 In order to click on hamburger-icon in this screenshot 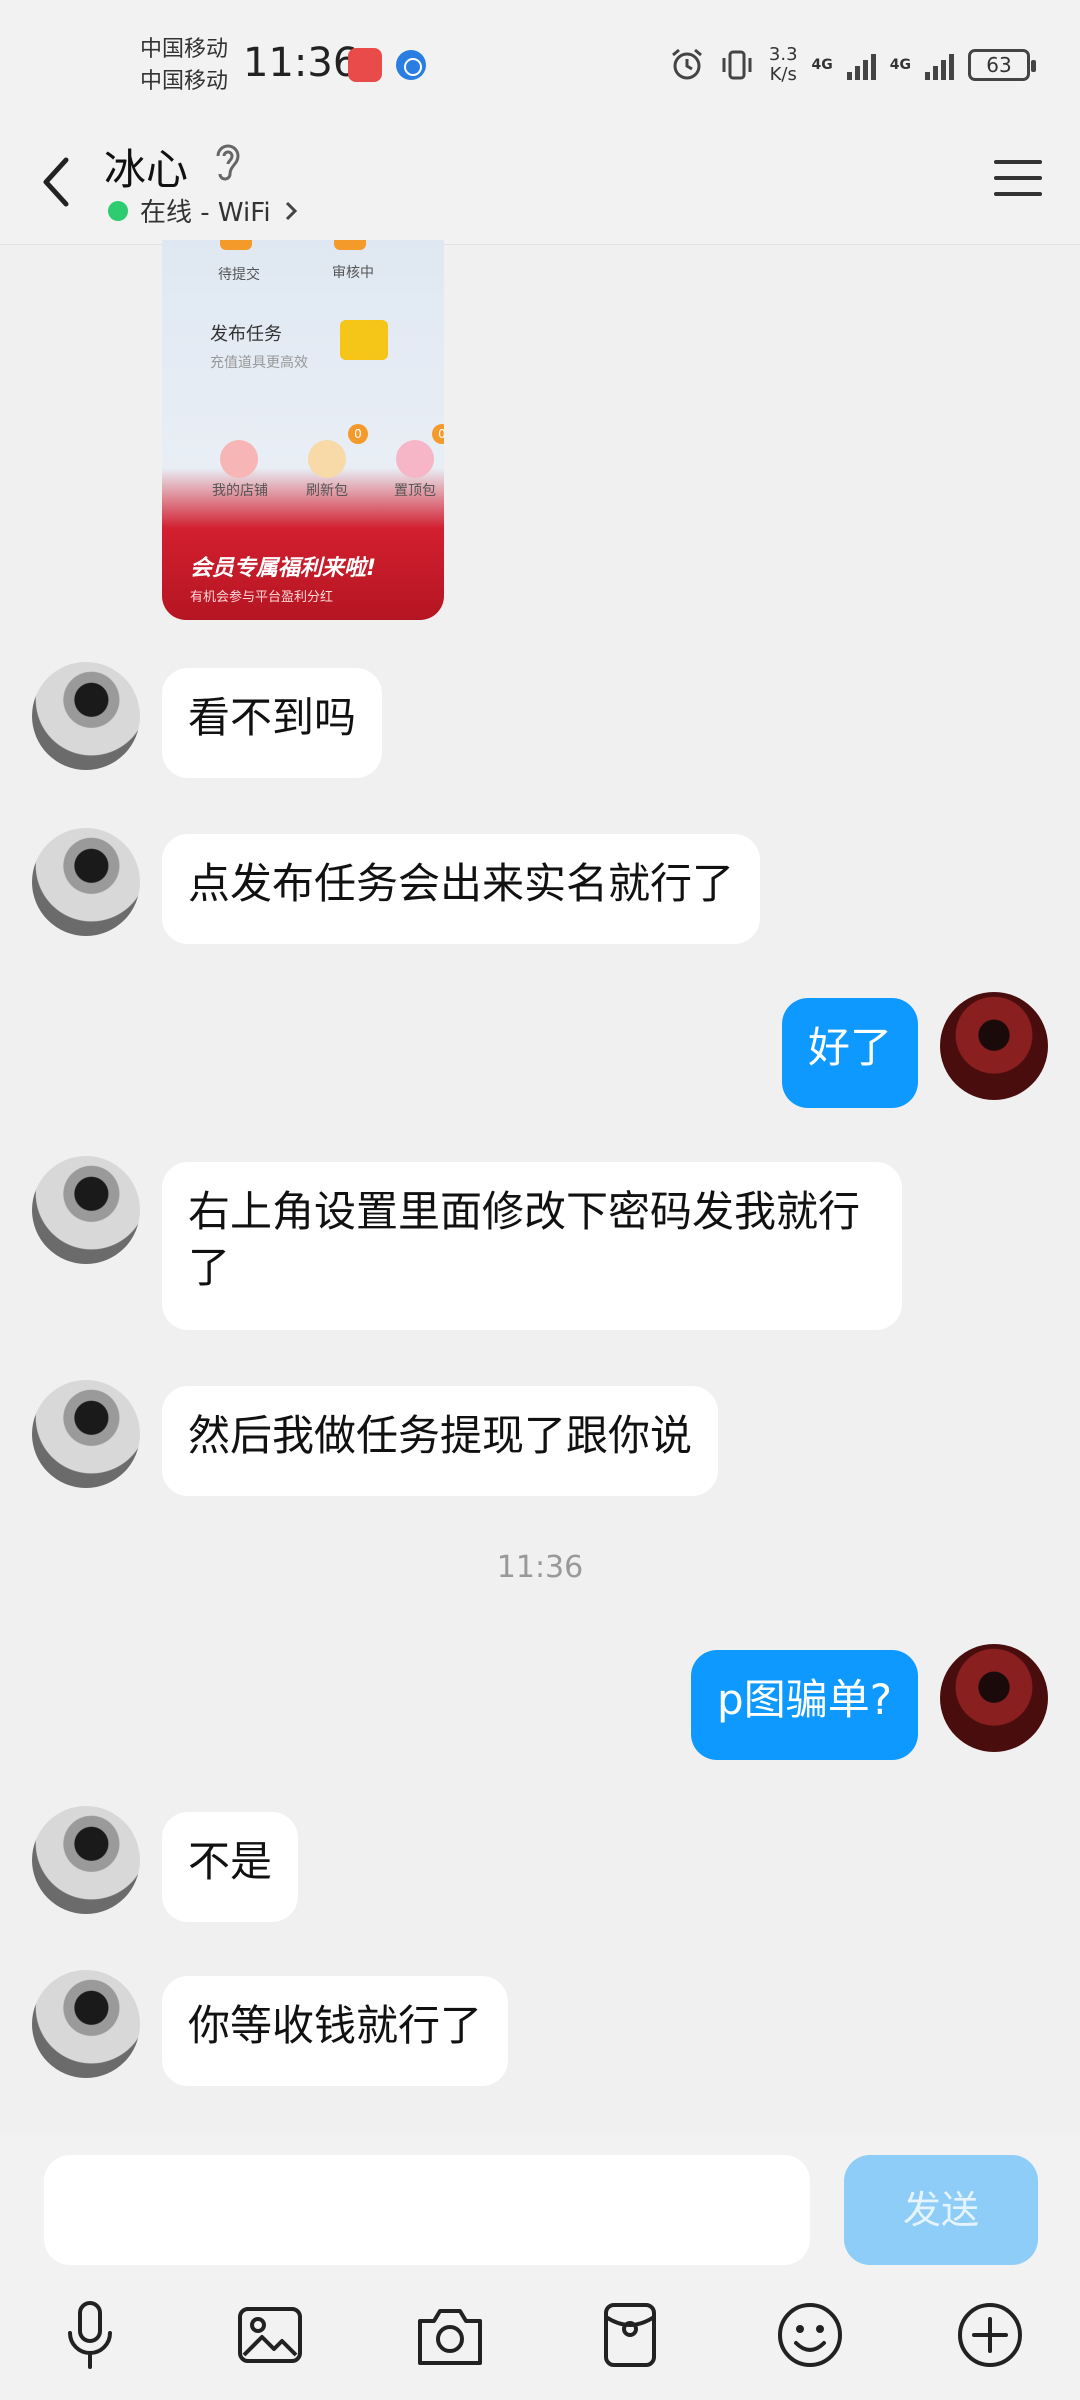, I will do `click(1018, 178)`.